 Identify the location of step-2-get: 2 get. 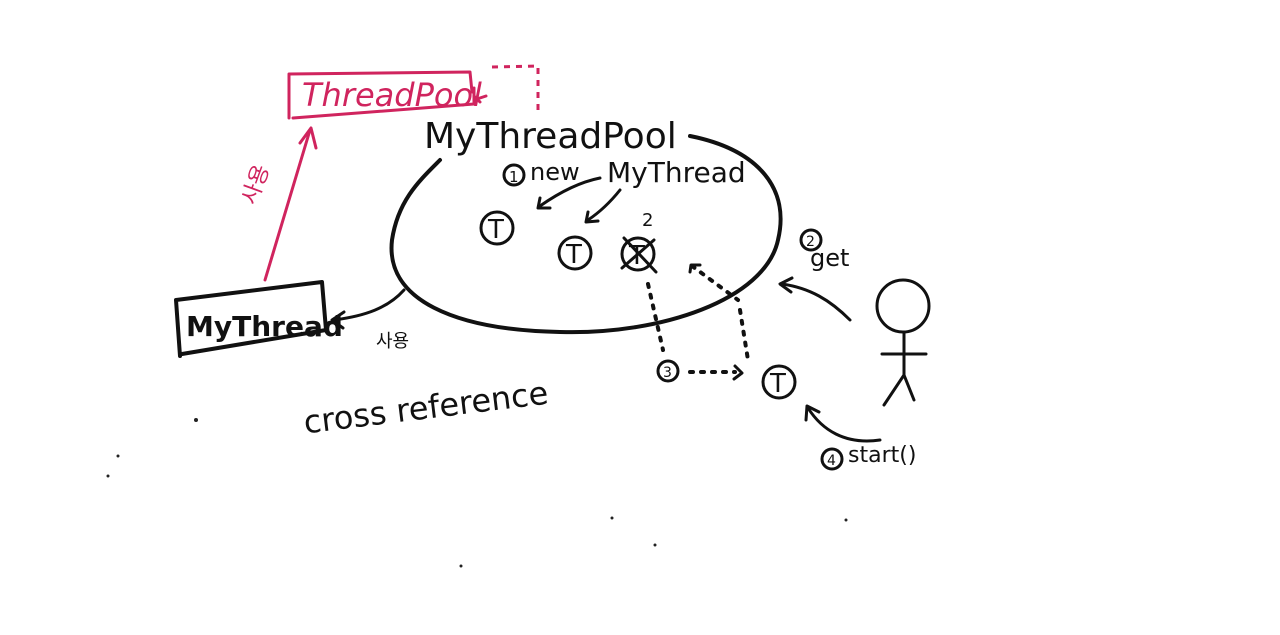
(824, 250).